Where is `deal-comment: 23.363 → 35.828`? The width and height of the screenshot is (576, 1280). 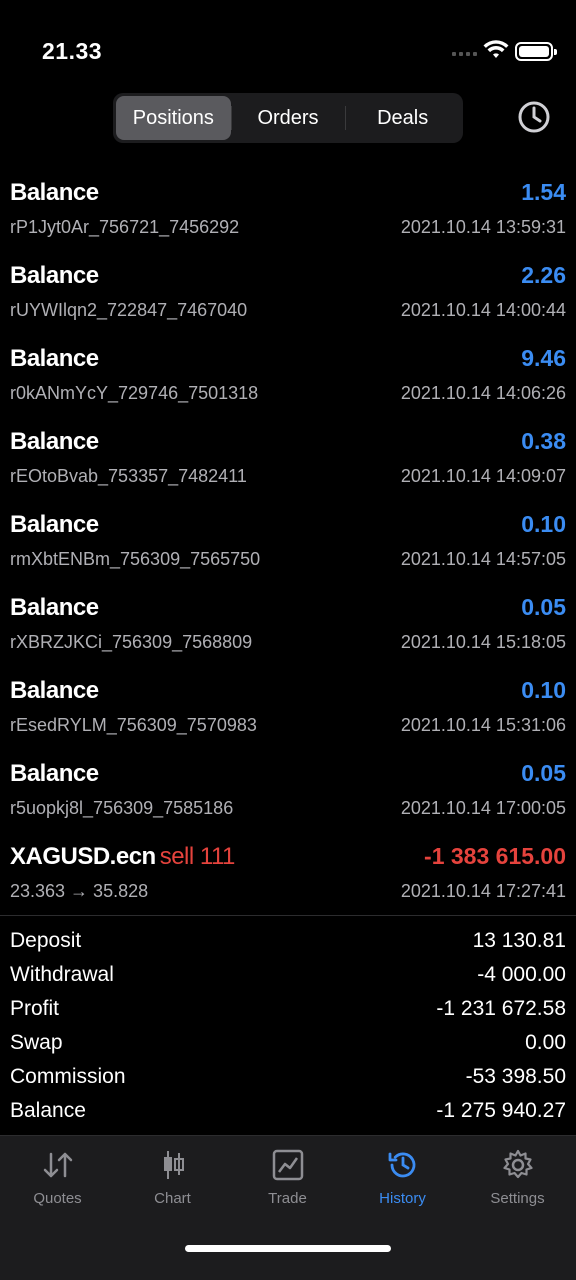
deal-comment: 23.363 → 35.828 is located at coordinates (79, 891).